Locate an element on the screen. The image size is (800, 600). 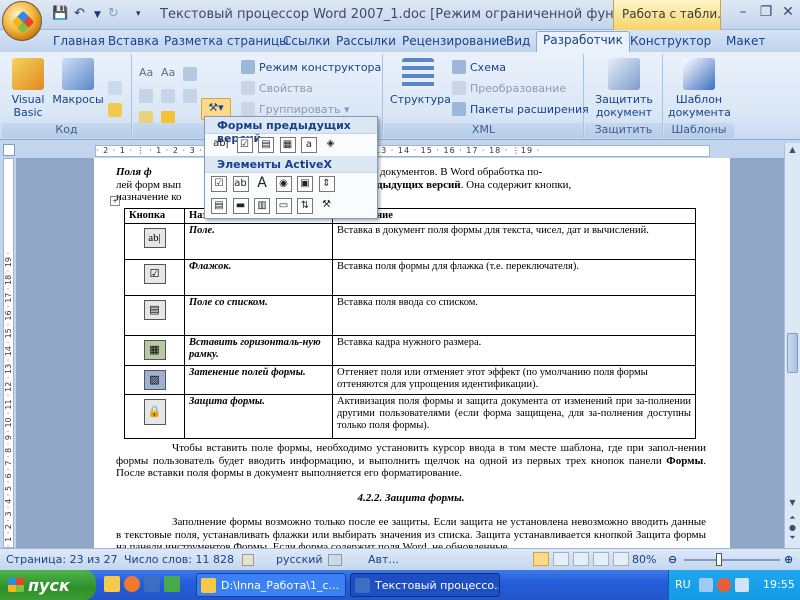
macros-button: Макросы is located at coordinates (78, 82).